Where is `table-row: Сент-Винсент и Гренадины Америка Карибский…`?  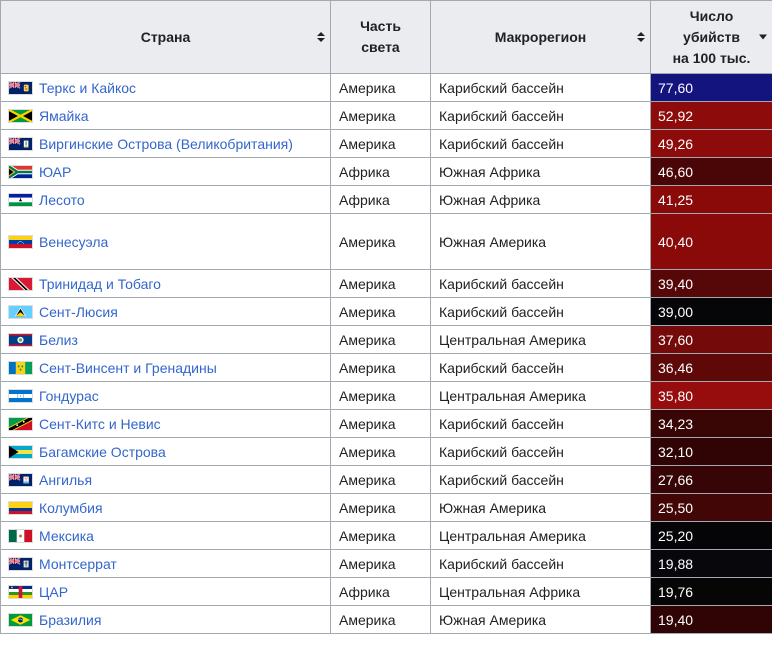
table-row: Сент-Винсент и Гренадины Америка Карибский… is located at coordinates (386, 367).